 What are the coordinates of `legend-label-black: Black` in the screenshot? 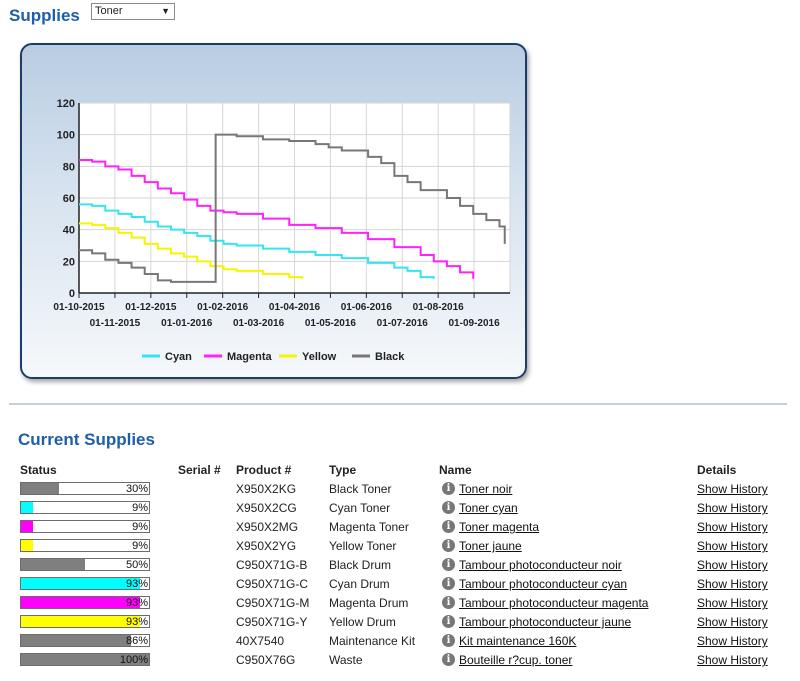 It's located at (390, 357).